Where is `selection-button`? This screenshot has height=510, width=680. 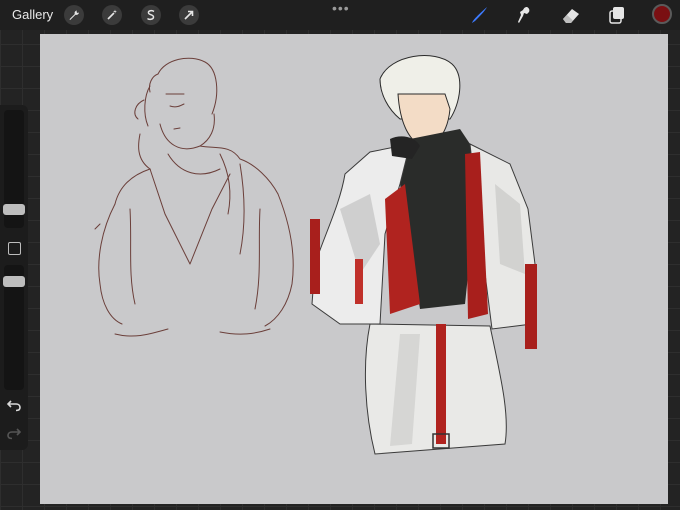 selection-button is located at coordinates (151, 15).